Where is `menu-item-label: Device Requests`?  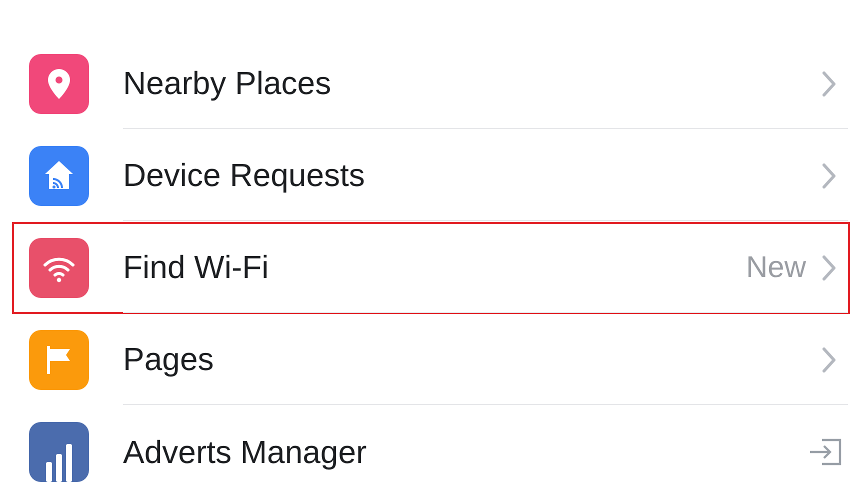 menu-item-label: Device Requests is located at coordinates (244, 175).